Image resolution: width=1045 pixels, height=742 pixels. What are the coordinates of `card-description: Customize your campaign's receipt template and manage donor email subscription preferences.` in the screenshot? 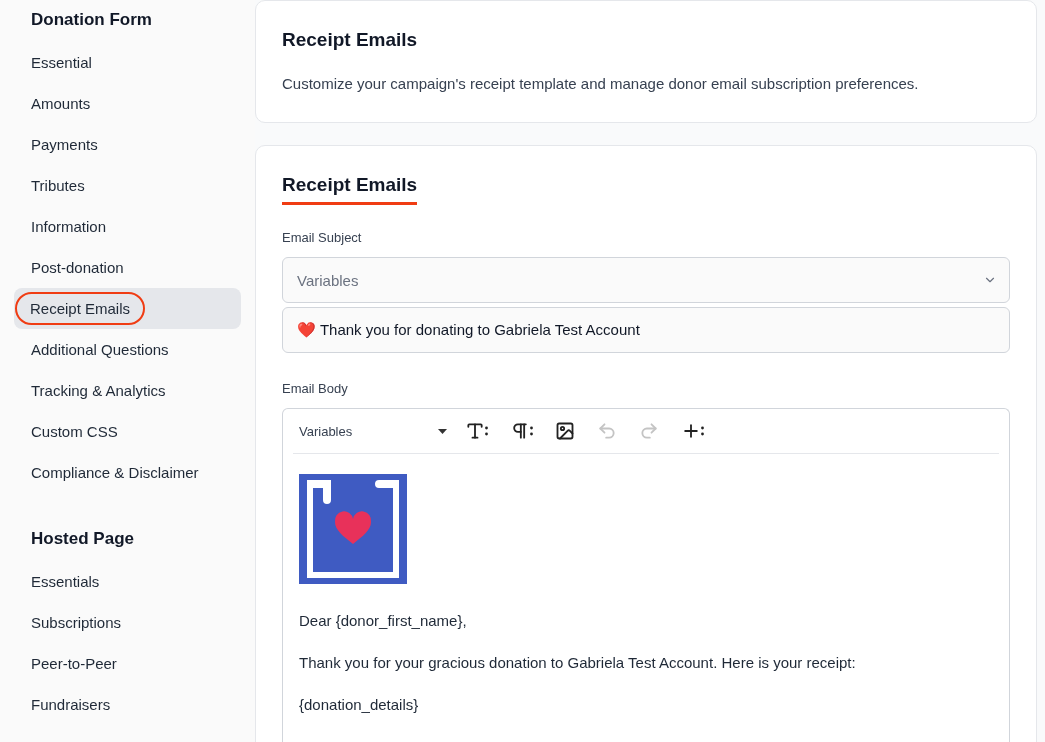 It's located at (601, 83).